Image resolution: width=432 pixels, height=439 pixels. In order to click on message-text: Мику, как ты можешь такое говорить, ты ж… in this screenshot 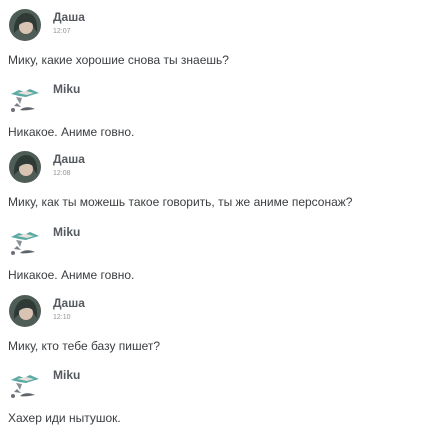, I will do `click(180, 202)`.